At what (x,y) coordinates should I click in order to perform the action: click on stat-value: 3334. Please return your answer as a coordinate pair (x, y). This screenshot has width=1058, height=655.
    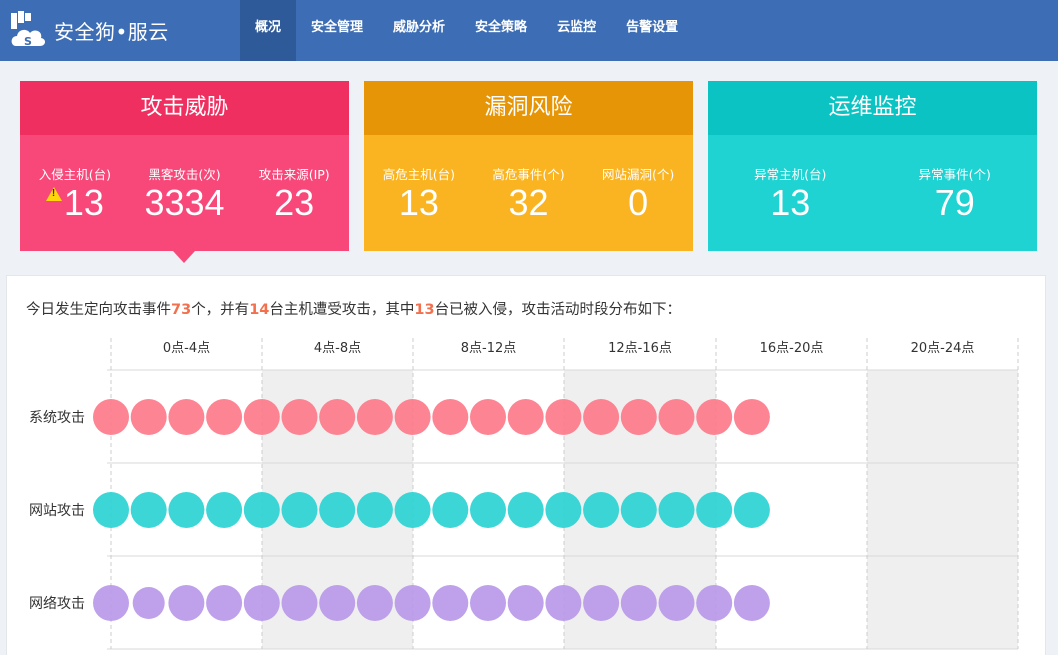
    Looking at the image, I should click on (184, 202).